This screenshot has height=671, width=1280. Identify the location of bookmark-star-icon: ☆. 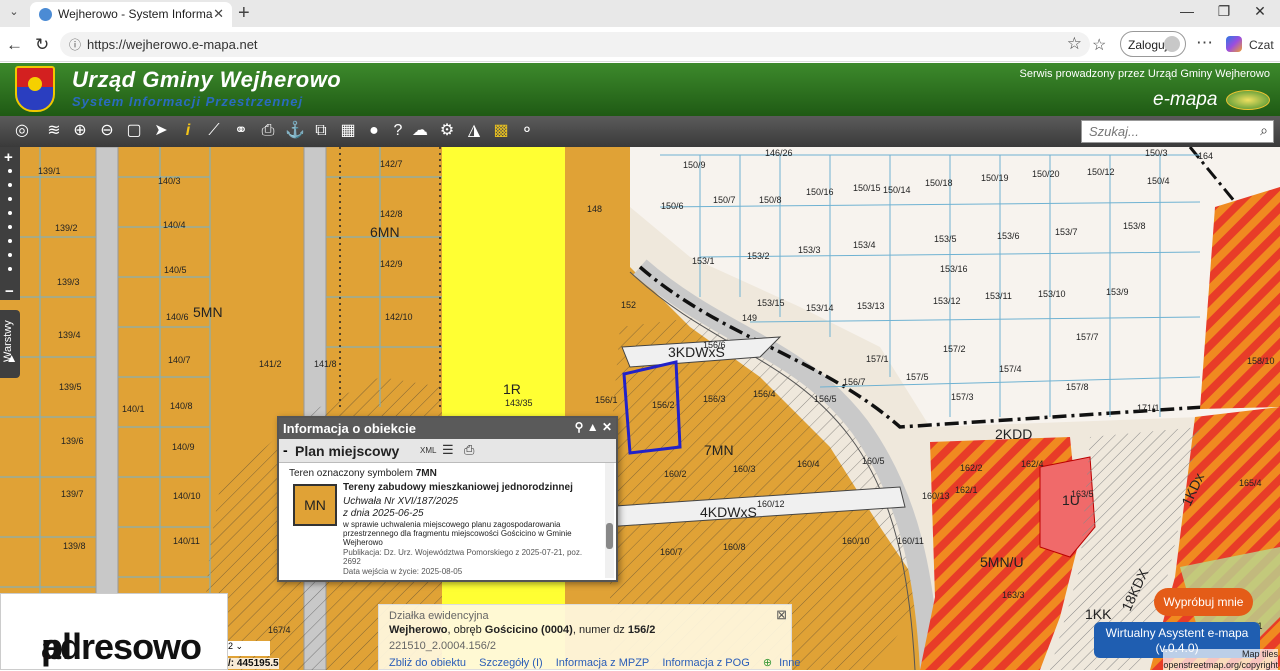
(1074, 44).